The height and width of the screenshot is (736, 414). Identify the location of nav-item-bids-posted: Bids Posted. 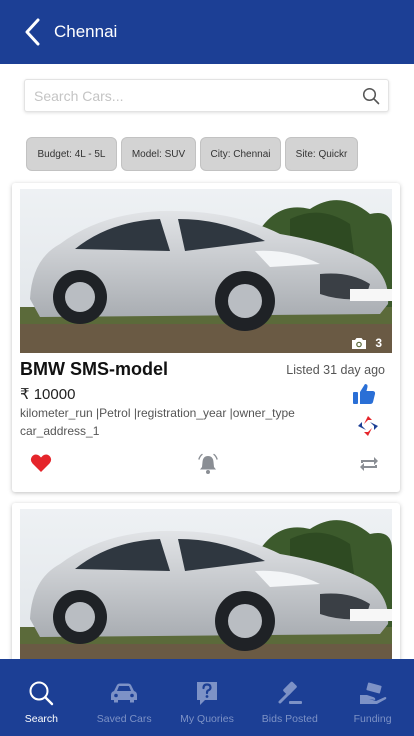
(289, 697).